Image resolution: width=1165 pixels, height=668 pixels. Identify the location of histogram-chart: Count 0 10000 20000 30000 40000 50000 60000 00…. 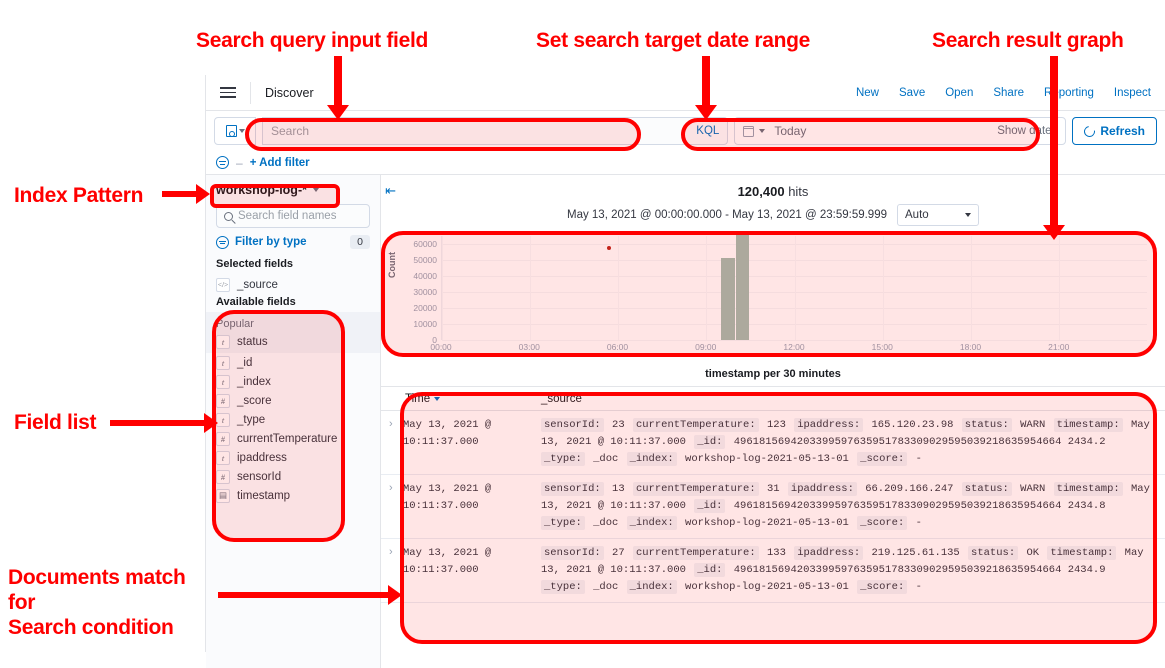
(771, 299).